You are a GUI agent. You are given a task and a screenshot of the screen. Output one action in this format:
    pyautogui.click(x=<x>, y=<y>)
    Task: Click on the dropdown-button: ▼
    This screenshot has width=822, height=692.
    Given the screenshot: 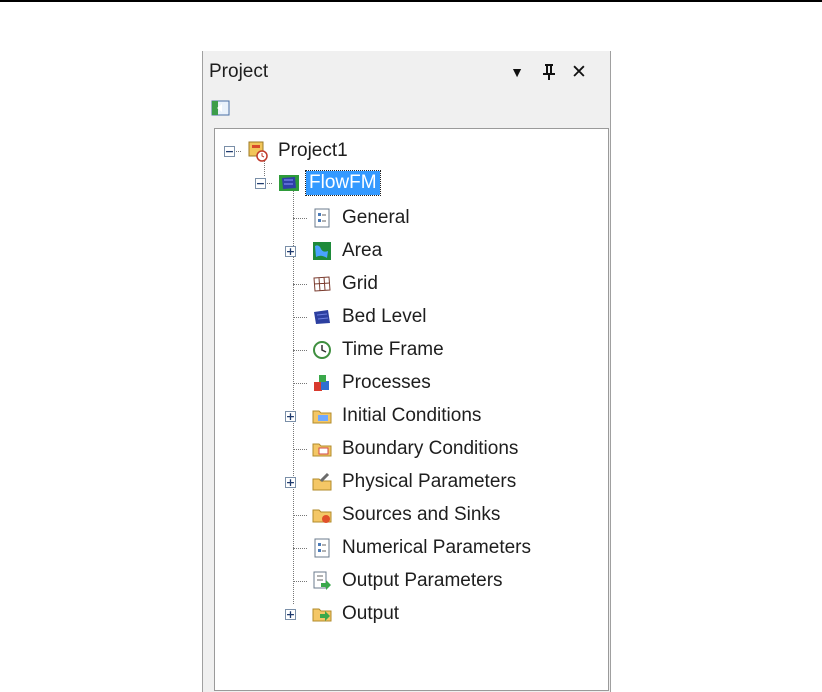 What is the action you would take?
    pyautogui.click(x=517, y=72)
    